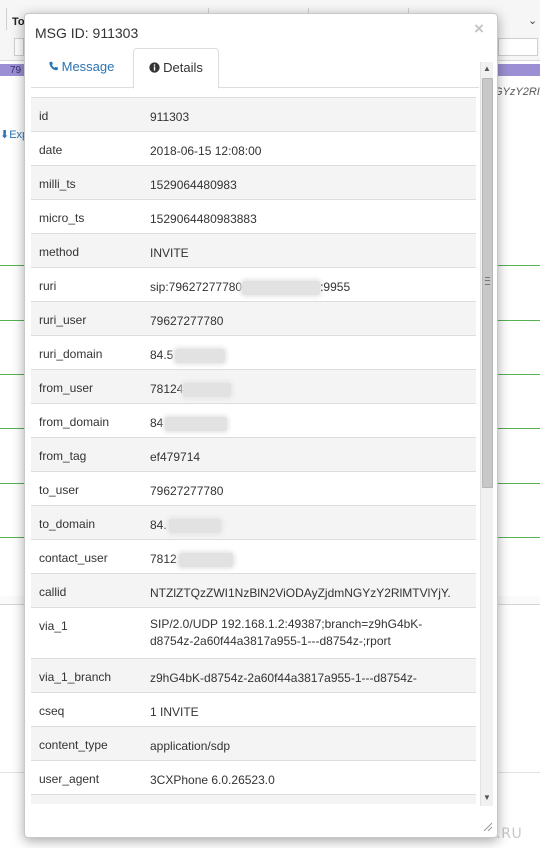  I want to click on table-row: date 2018-06-15 12:08:00, so click(253, 149).